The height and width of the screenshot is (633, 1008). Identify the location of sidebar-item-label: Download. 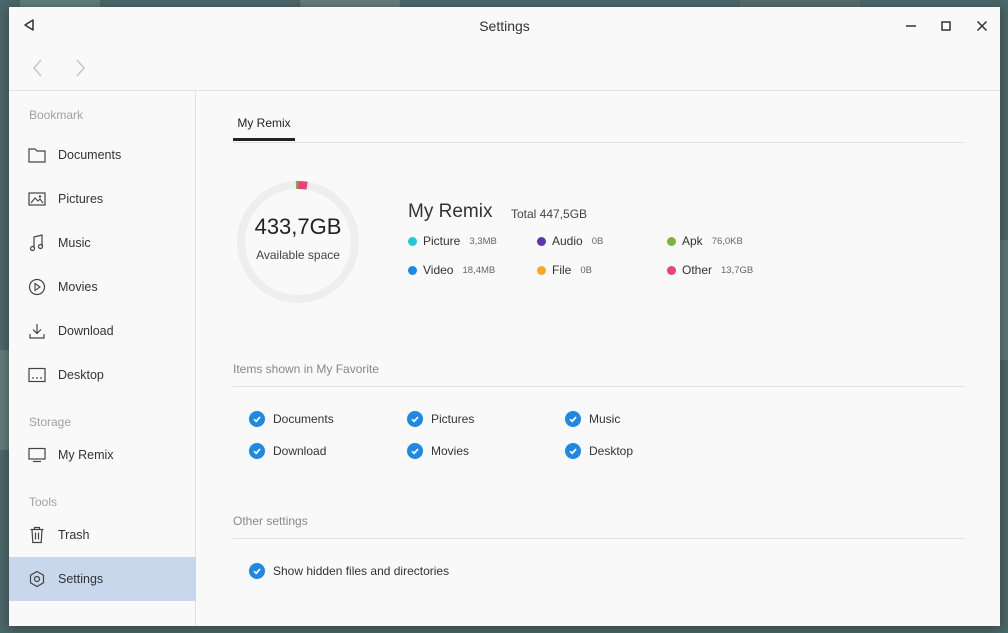
(86, 331).